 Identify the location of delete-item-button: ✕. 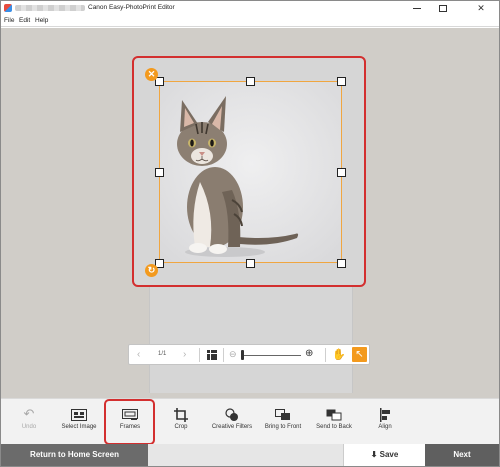
(151, 74).